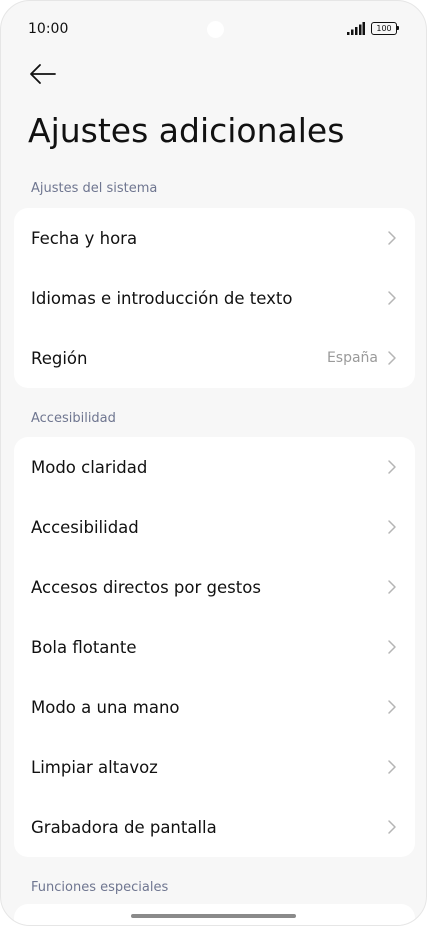 The image size is (427, 926). What do you see at coordinates (214, 358) in the screenshot?
I see `row-region: Región España` at bounding box center [214, 358].